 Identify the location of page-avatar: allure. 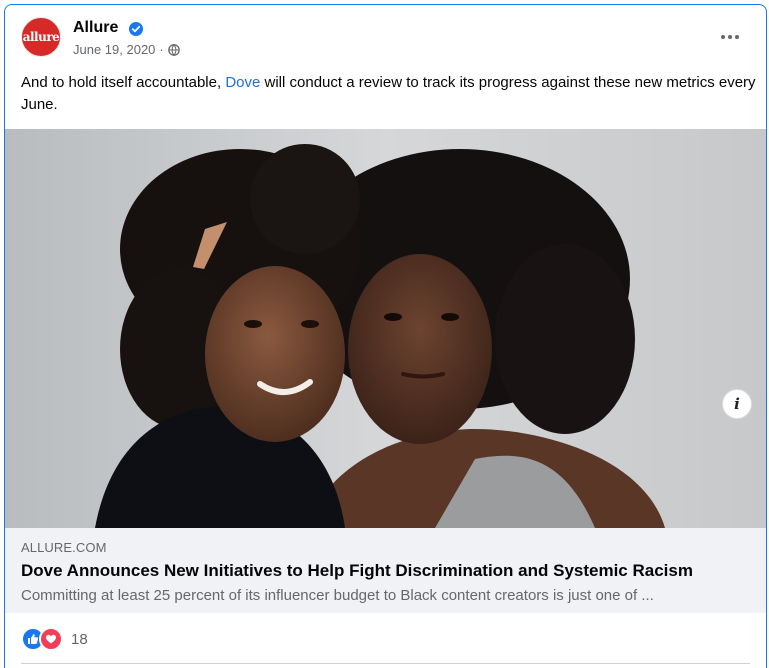
(41, 37).